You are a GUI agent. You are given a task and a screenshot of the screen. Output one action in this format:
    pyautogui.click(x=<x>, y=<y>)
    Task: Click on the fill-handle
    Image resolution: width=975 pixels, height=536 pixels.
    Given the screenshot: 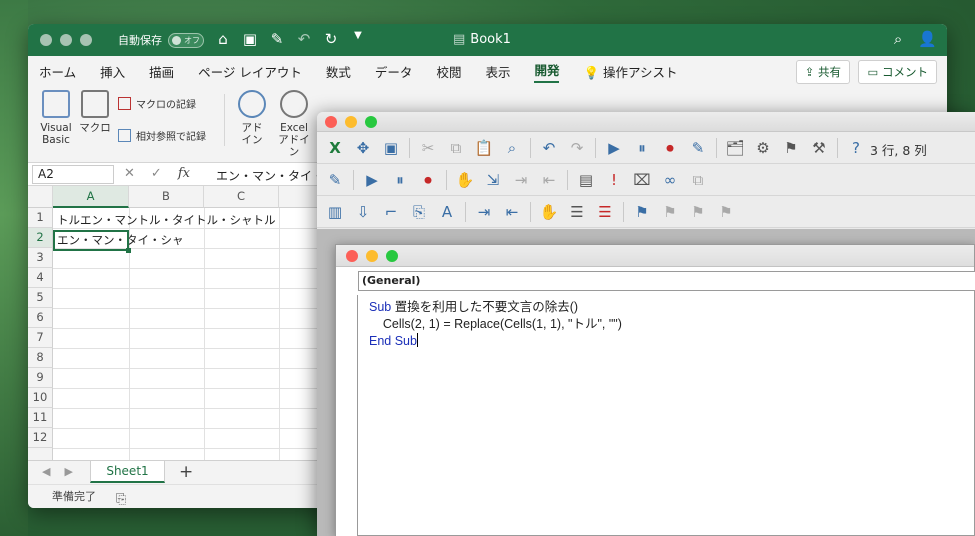 What is the action you would take?
    pyautogui.click(x=128, y=250)
    